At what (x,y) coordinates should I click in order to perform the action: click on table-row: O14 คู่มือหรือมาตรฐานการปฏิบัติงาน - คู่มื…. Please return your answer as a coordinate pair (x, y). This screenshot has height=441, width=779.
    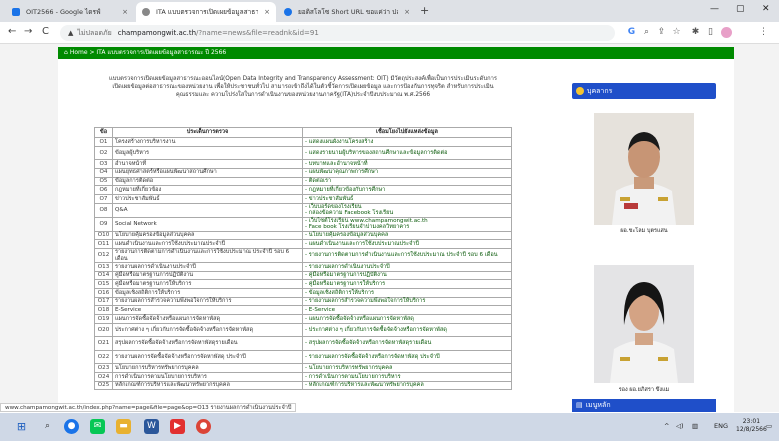
    Looking at the image, I should click on (303, 275).